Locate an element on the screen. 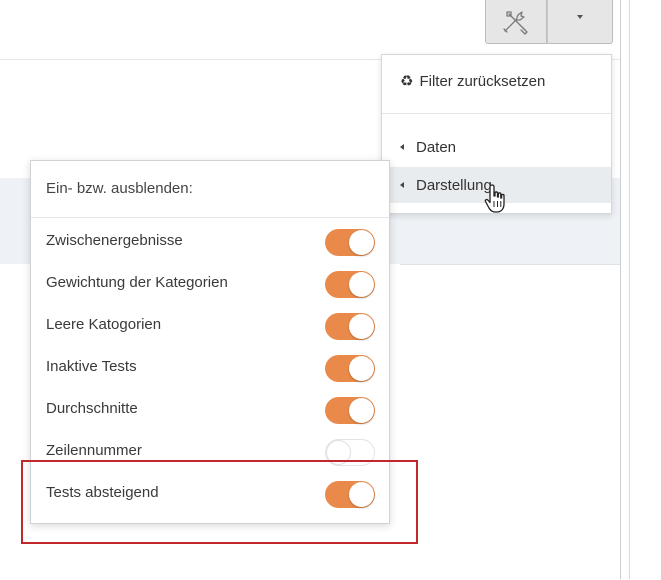 The width and height of the screenshot is (661, 580). dropdown-toggle-button is located at coordinates (580, 22).